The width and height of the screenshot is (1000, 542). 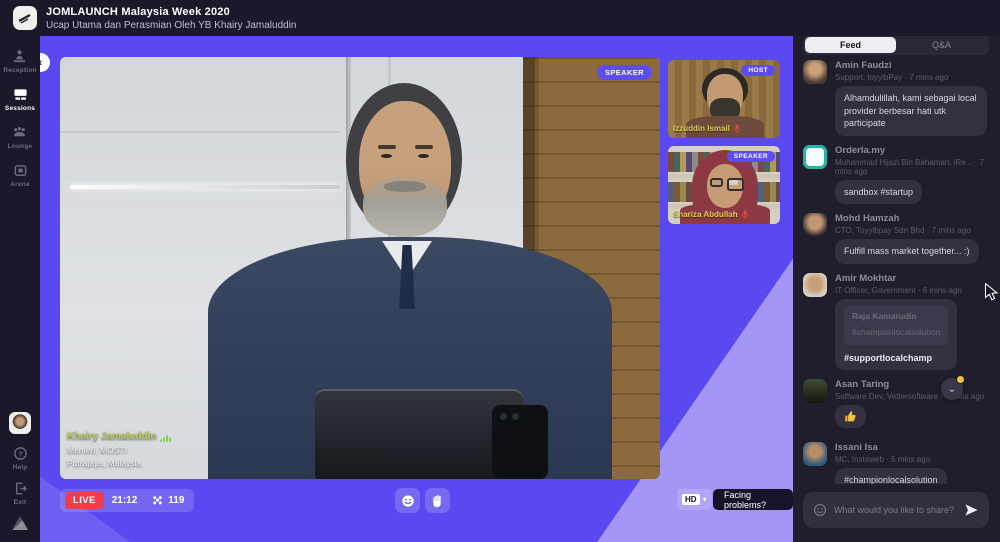 What do you see at coordinates (84, 500) in the screenshot?
I see `live-badge: LIVE` at bounding box center [84, 500].